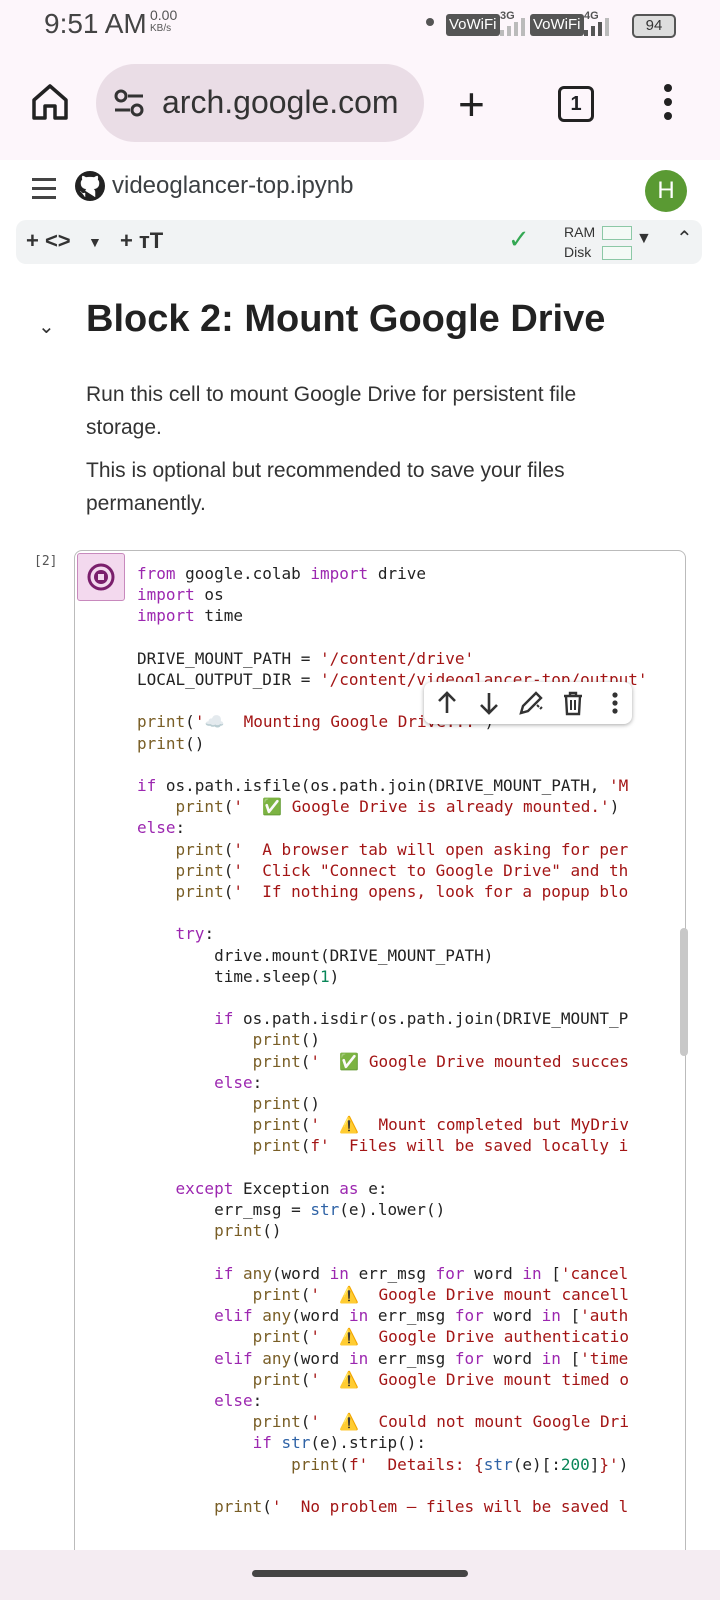 The height and width of the screenshot is (1600, 720). What do you see at coordinates (615, 703) in the screenshot?
I see `more-options-icon` at bounding box center [615, 703].